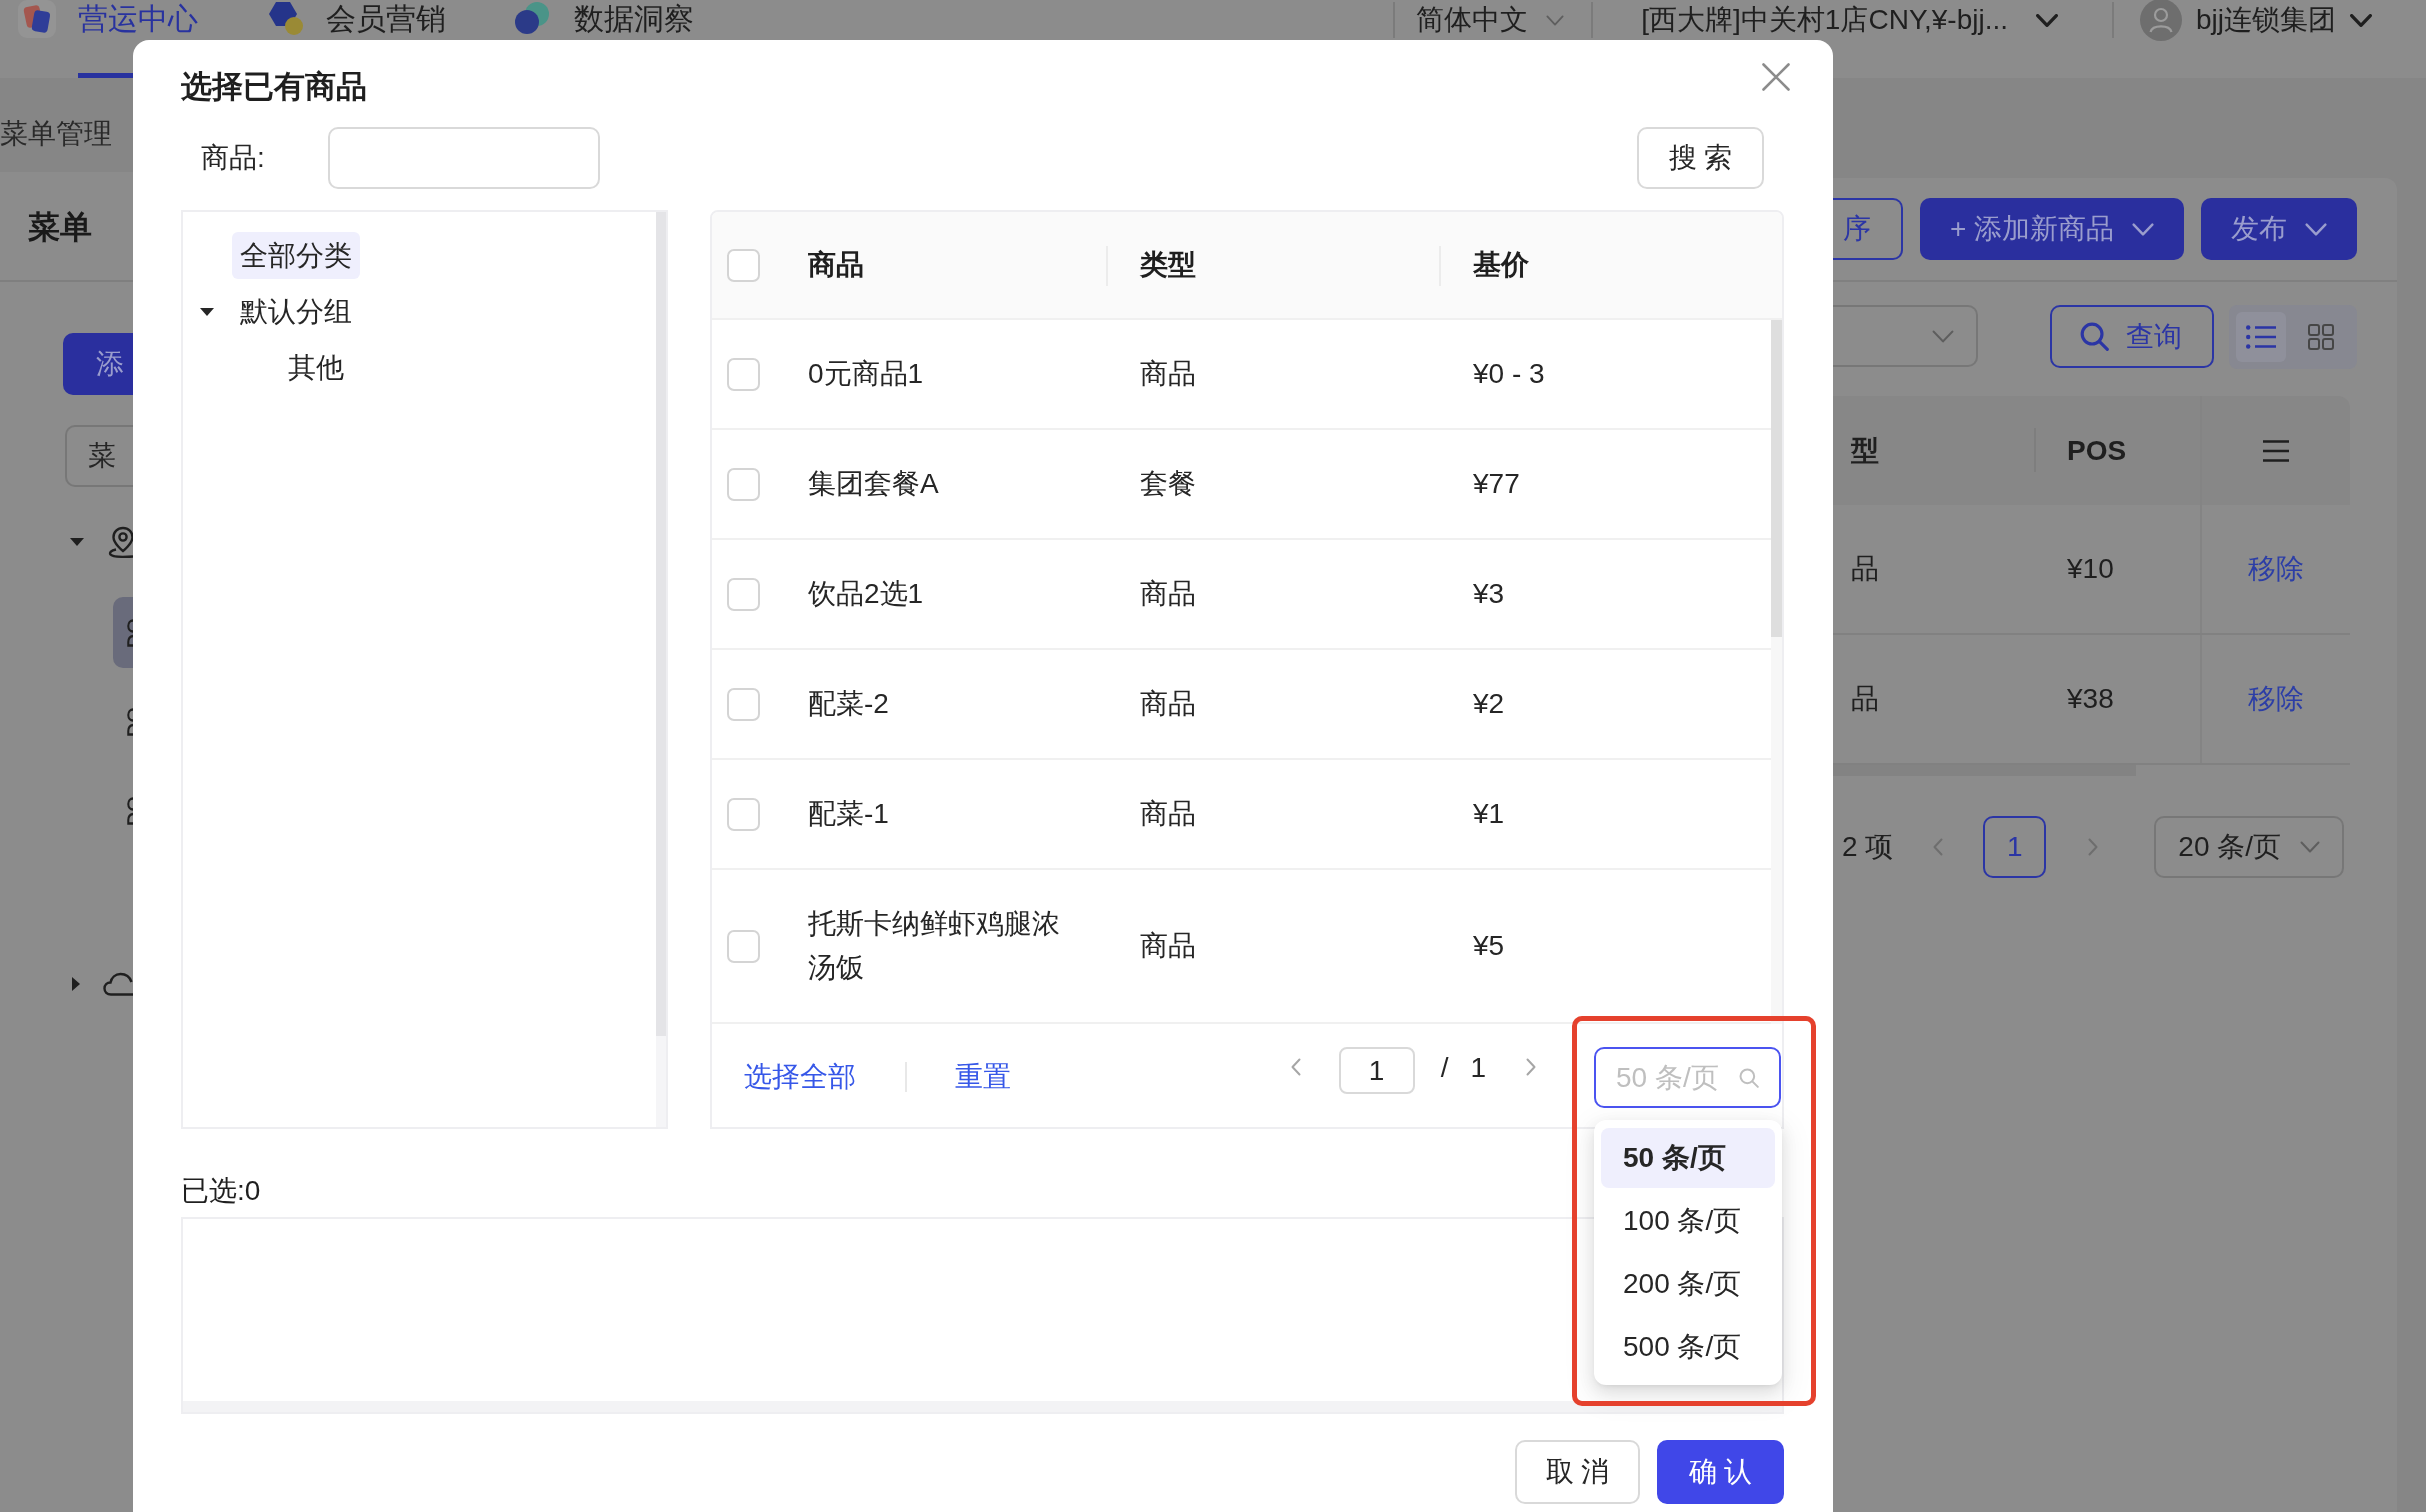 The height and width of the screenshot is (1512, 2426). Describe the element at coordinates (1688, 1158) in the screenshot. I see `menu-option: 50 条/页` at that location.